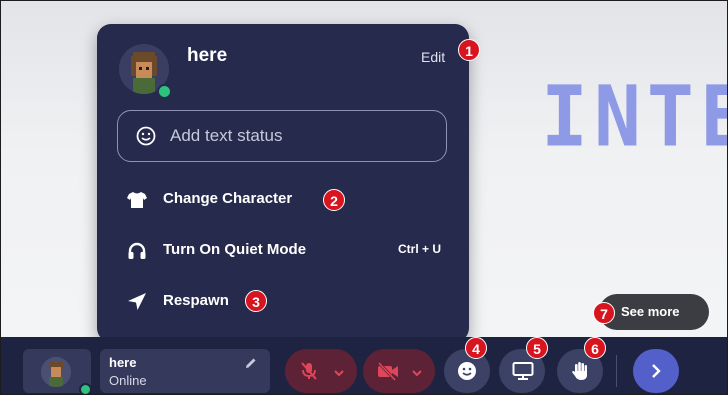 The height and width of the screenshot is (395, 728). Describe the element at coordinates (226, 135) in the screenshot. I see `status-placeholder: Add text status` at that location.